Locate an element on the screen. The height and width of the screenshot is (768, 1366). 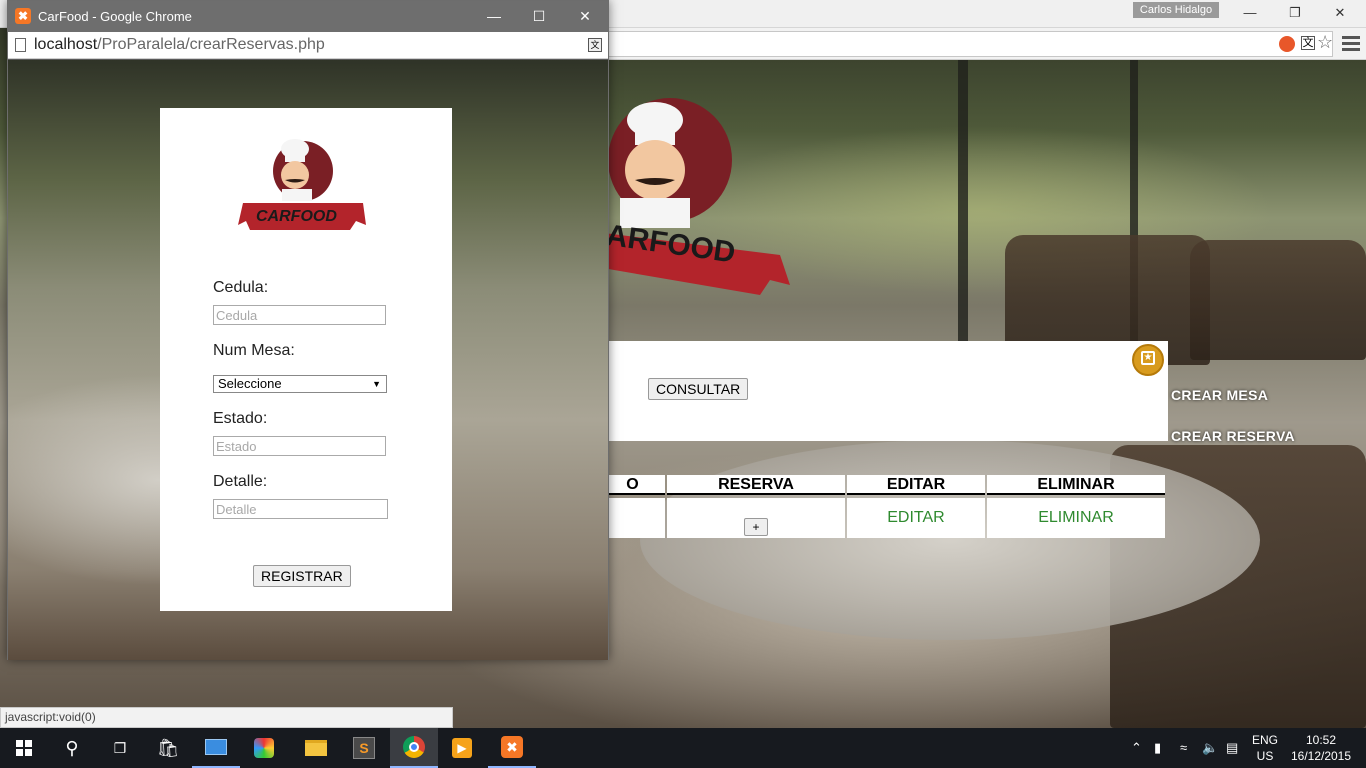
bg-table is located at coordinates (950, 540).